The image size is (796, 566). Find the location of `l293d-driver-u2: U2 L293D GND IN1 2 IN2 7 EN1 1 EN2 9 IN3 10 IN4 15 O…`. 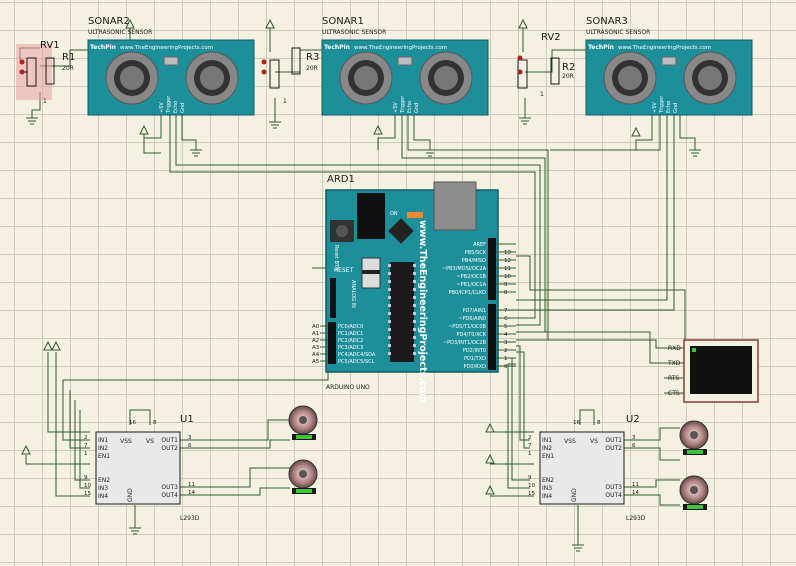

l293d-driver-u2: U2 L293D GND IN1 2 IN2 7 EN1 1 EN2 9 IN3 10 IN4 15 O… is located at coordinates (587, 468).